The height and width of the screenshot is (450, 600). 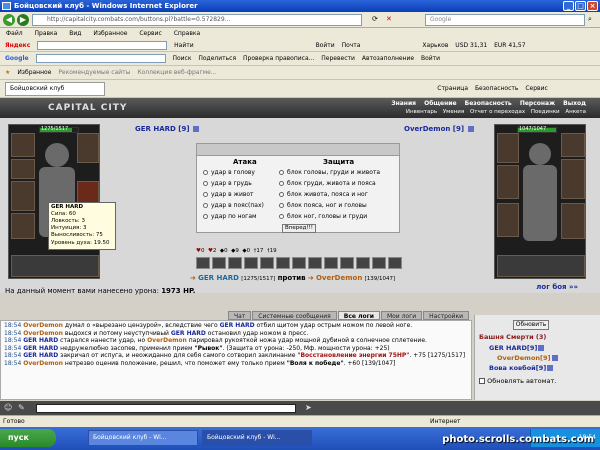 What do you see at coordinates (21, 407) in the screenshot?
I see `chat-mode-icon: ✎` at bounding box center [21, 407].